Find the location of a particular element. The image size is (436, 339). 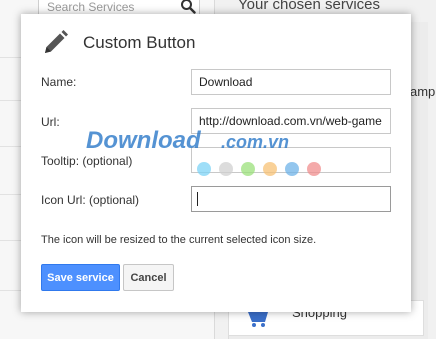

url-input is located at coordinates (291, 121).